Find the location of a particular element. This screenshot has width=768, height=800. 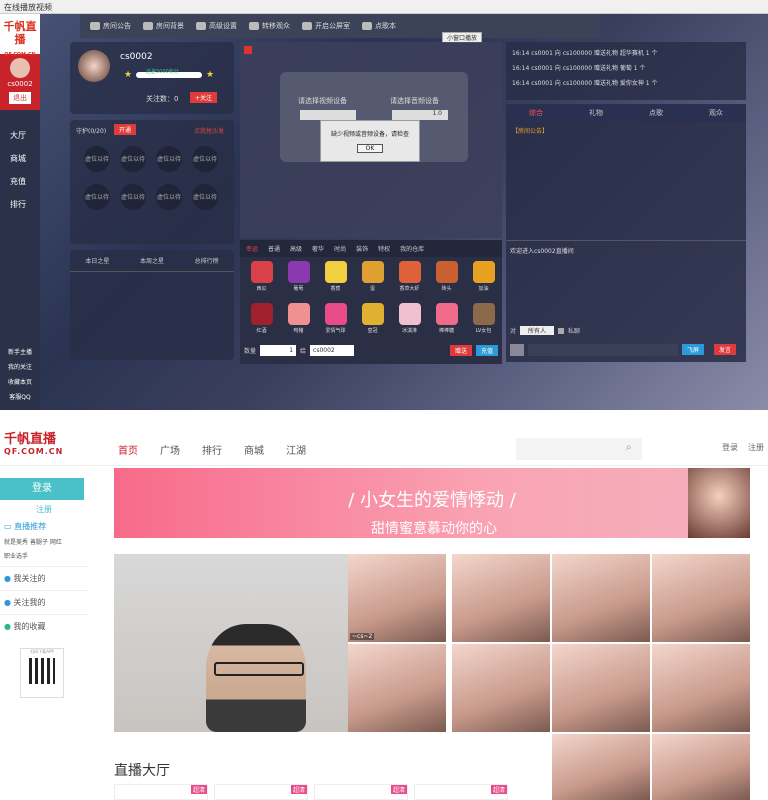

gift-item: LV女包 is located at coordinates (483, 321).